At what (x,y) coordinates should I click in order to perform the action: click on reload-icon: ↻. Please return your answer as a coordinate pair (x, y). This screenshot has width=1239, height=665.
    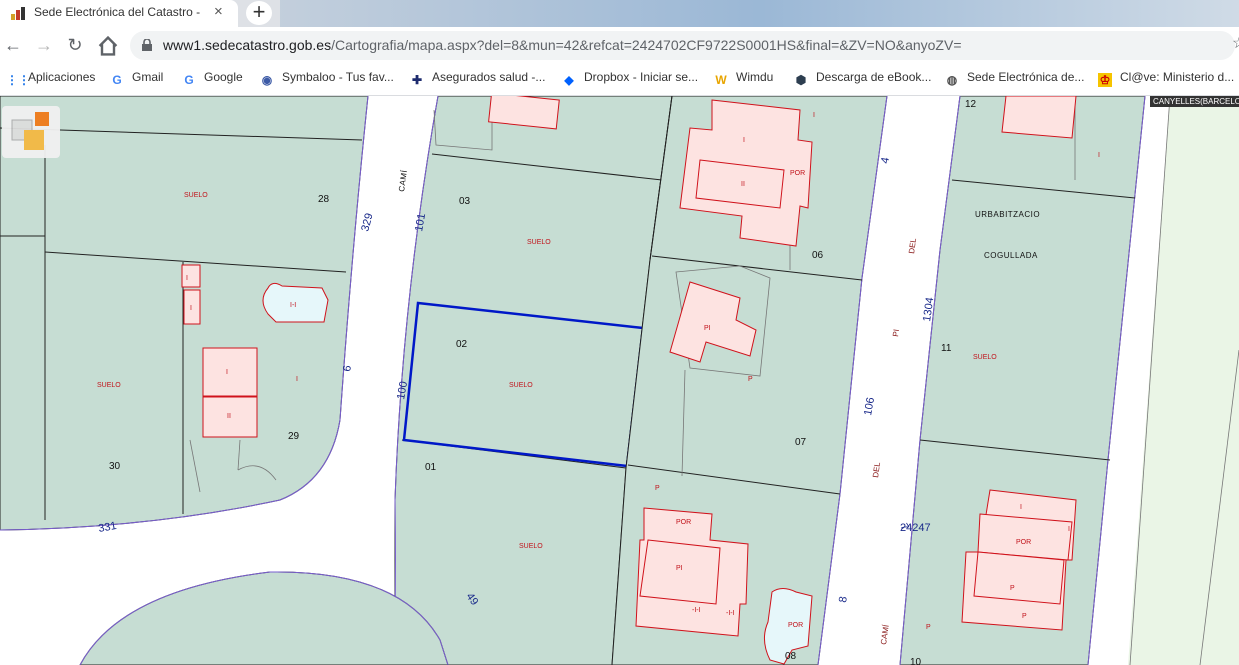
    Looking at the image, I should click on (75, 45).